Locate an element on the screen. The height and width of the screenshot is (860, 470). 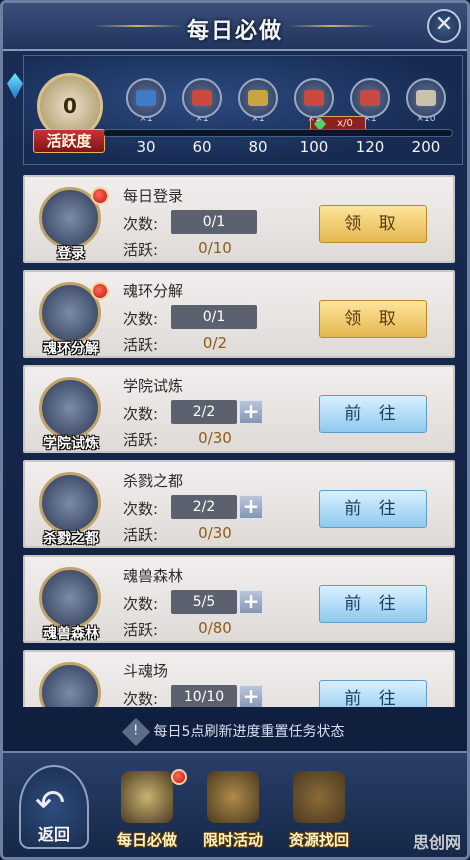
milestone-reward: ×10 200 is located at coordinates (426, 117).